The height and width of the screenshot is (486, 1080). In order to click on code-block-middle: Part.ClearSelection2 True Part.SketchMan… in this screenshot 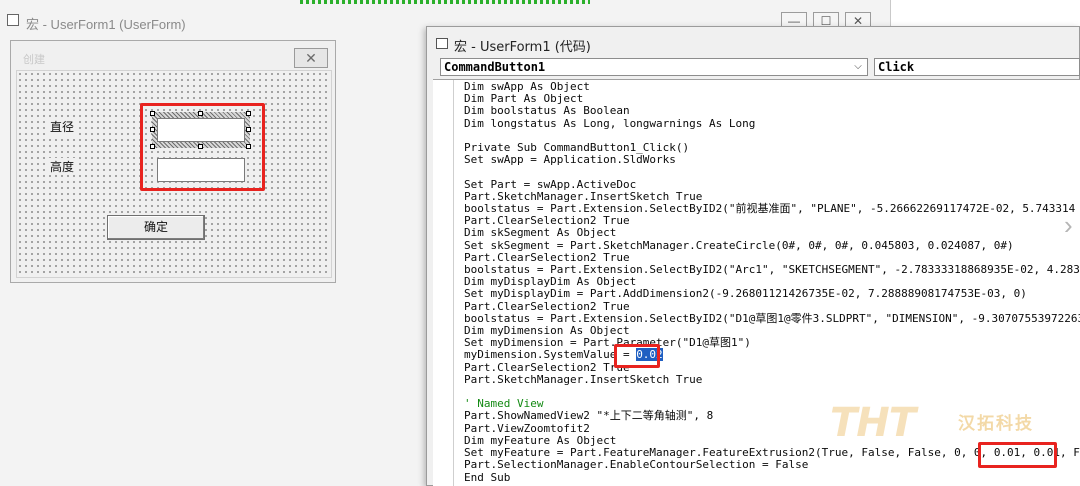, I will do `click(583, 373)`.